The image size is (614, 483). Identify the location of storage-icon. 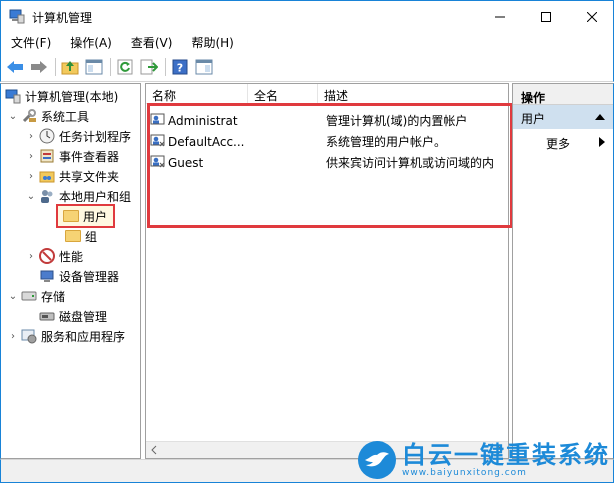
(29, 296).